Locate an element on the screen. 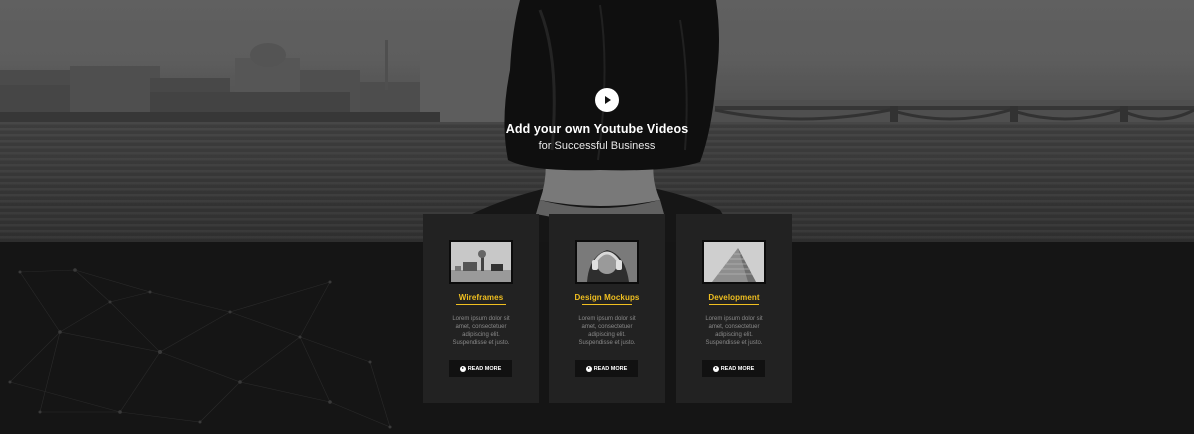 This screenshot has height=434, width=1194. headphones-photo-icon is located at coordinates (607, 262).